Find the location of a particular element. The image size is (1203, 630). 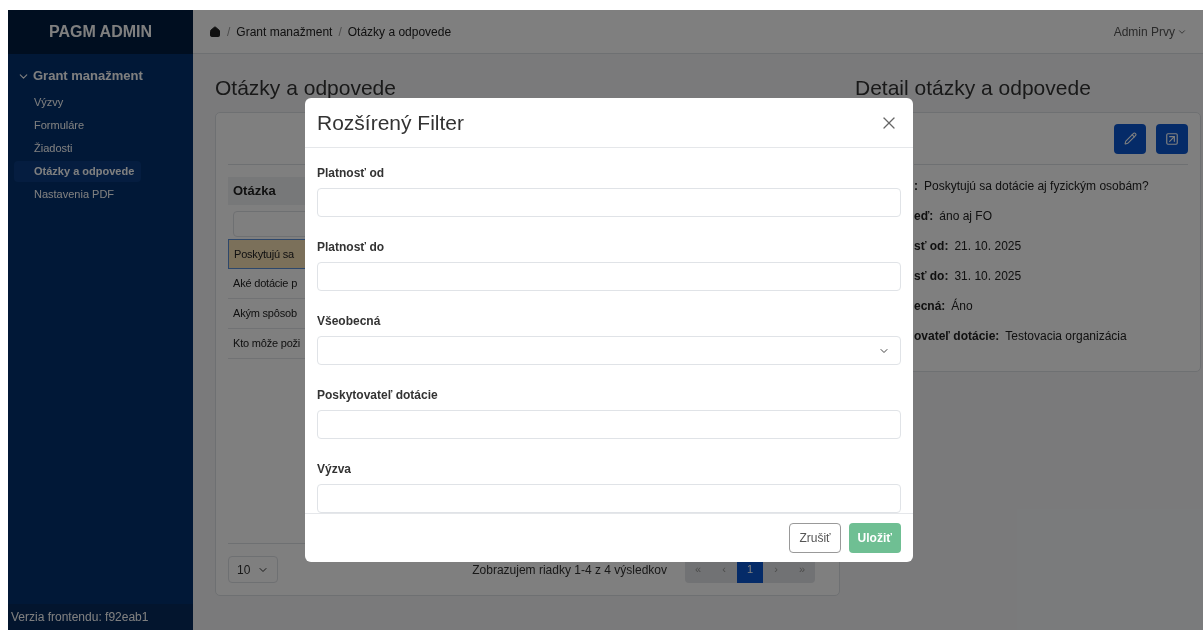

pencil-icon is located at coordinates (1130, 138).